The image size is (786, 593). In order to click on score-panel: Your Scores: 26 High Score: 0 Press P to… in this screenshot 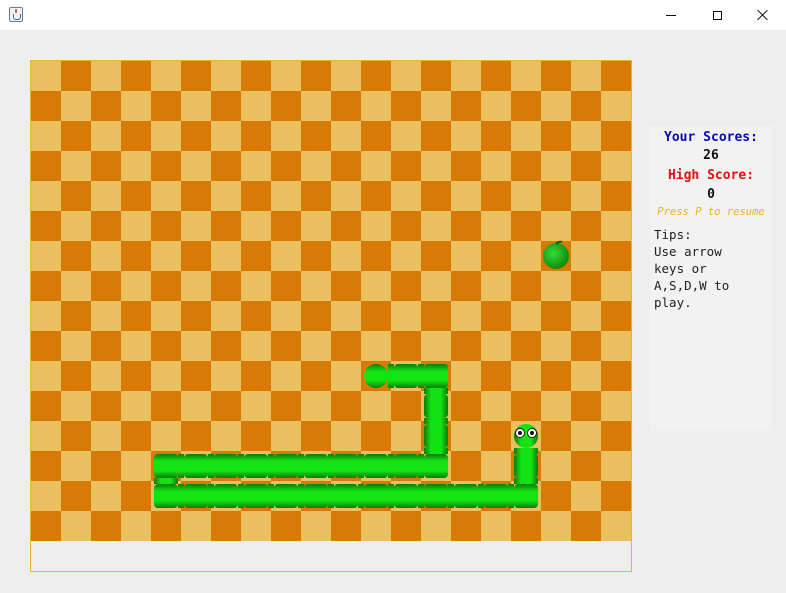, I will do `click(711, 278)`.